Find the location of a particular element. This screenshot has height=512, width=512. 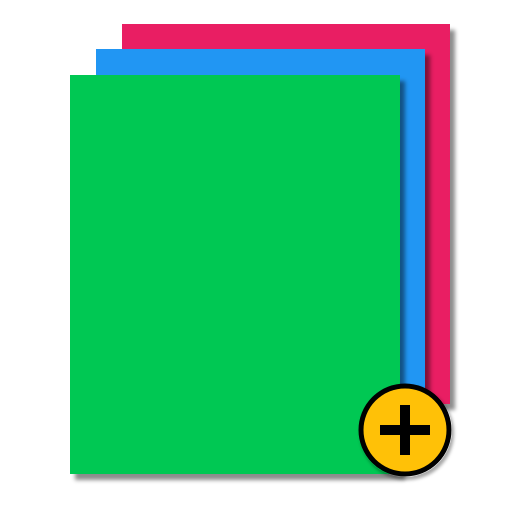

add-button is located at coordinates (405, 430).